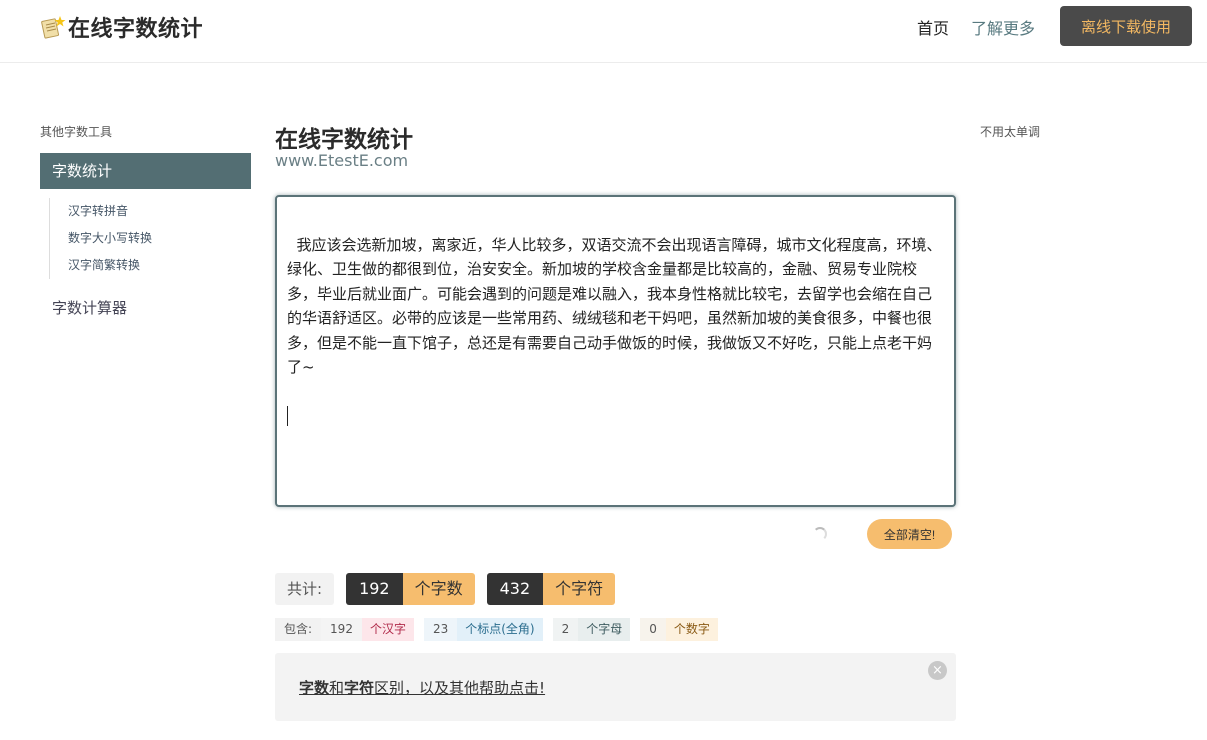  I want to click on digit-count-unit: 个数字, so click(691, 629).